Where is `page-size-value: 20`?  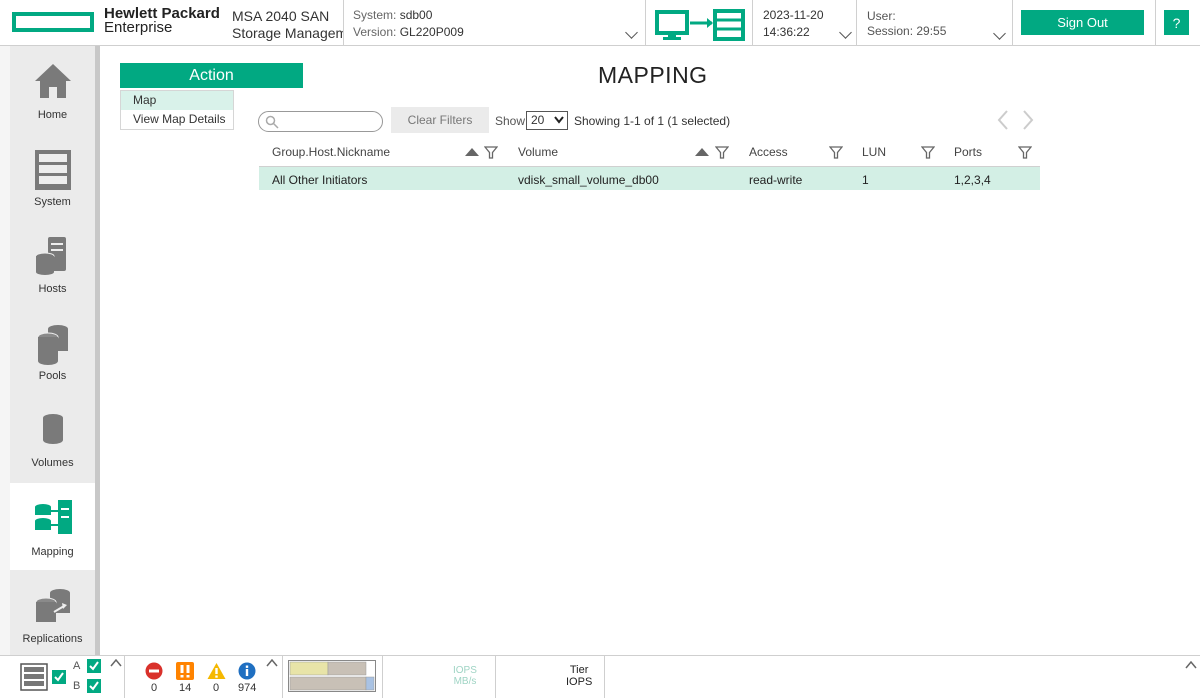
page-size-value: 20 is located at coordinates (538, 120).